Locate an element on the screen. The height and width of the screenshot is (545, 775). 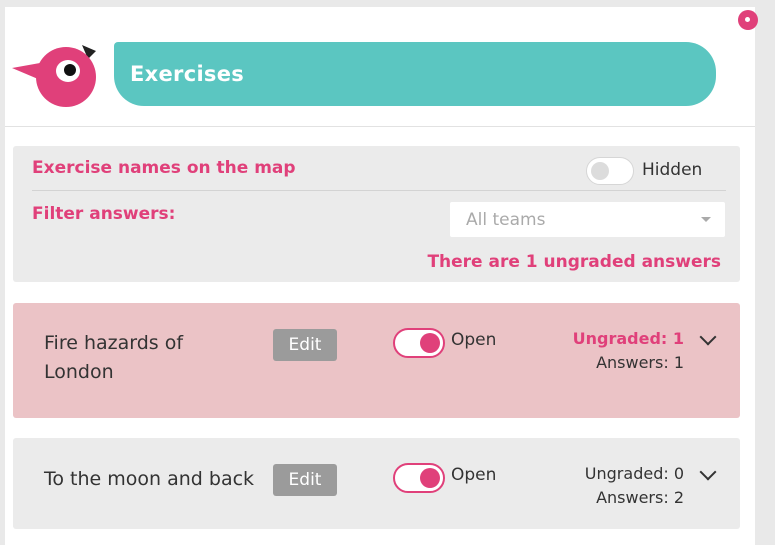
filter-answers-label: Filter answers: is located at coordinates (104, 214).